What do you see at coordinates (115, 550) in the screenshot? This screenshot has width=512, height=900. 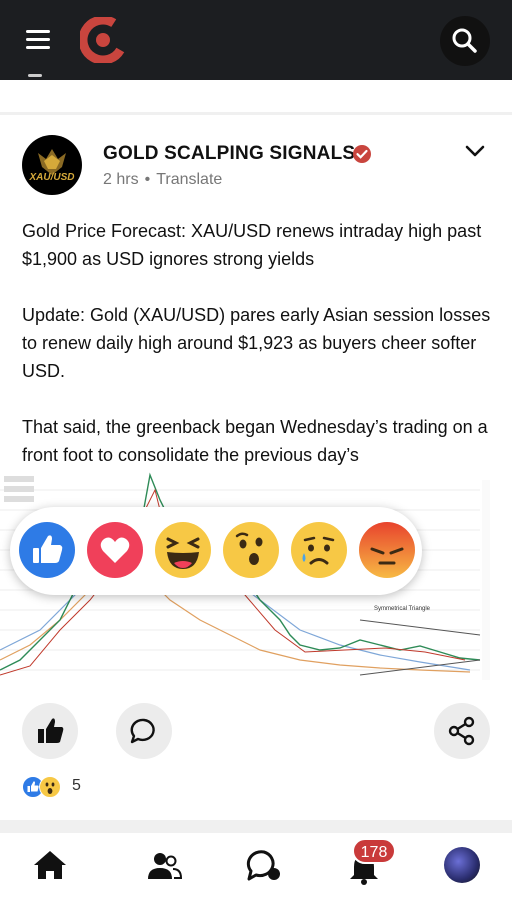 I see `love-reaction-icon` at bounding box center [115, 550].